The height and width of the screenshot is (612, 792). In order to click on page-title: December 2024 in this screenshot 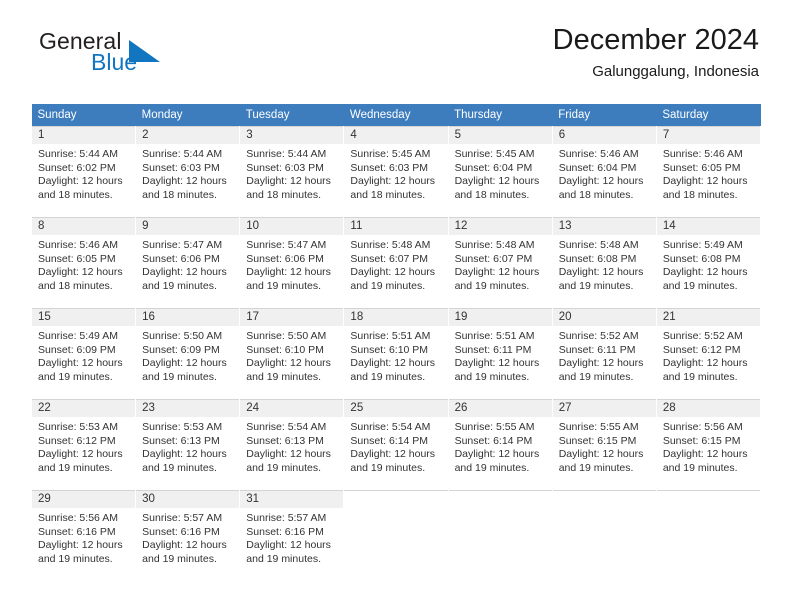, I will do `click(655, 40)`.